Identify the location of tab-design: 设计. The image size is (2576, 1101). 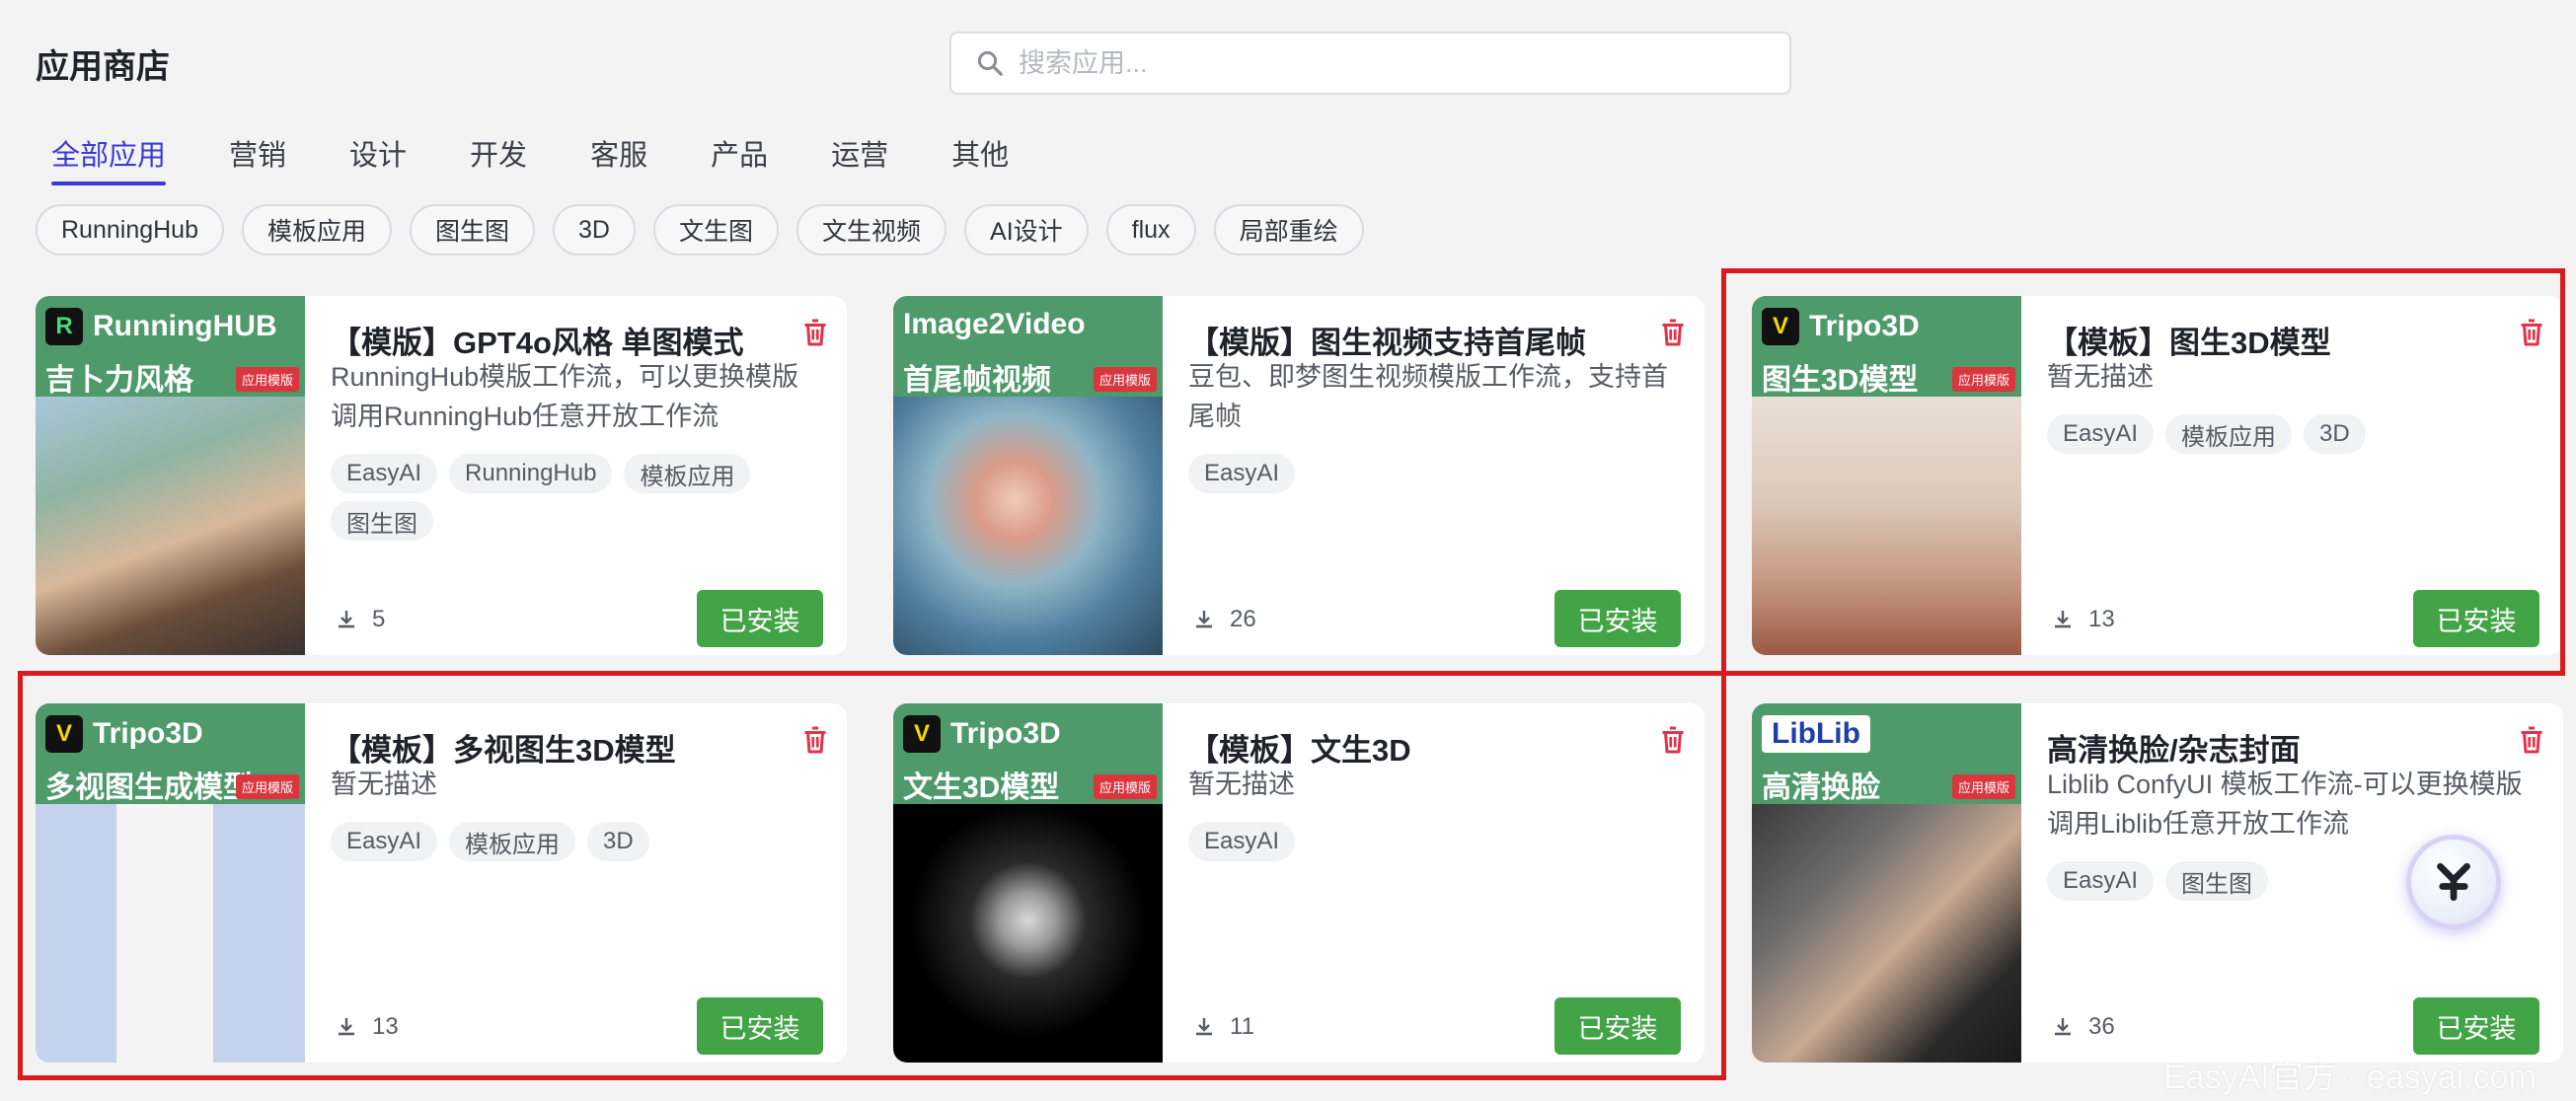
(378, 159).